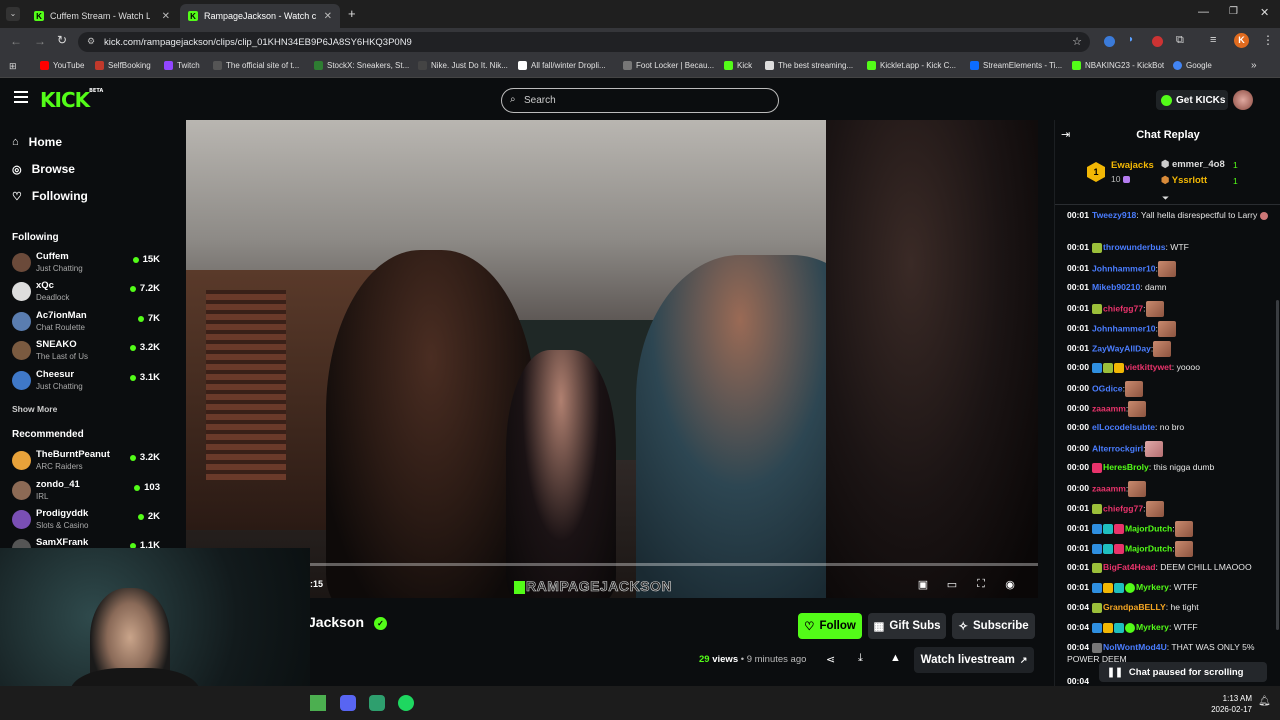  Describe the element at coordinates (86, 381) in the screenshot. I see `channel-item: Cheesur Just Chatting 3.1K` at that location.